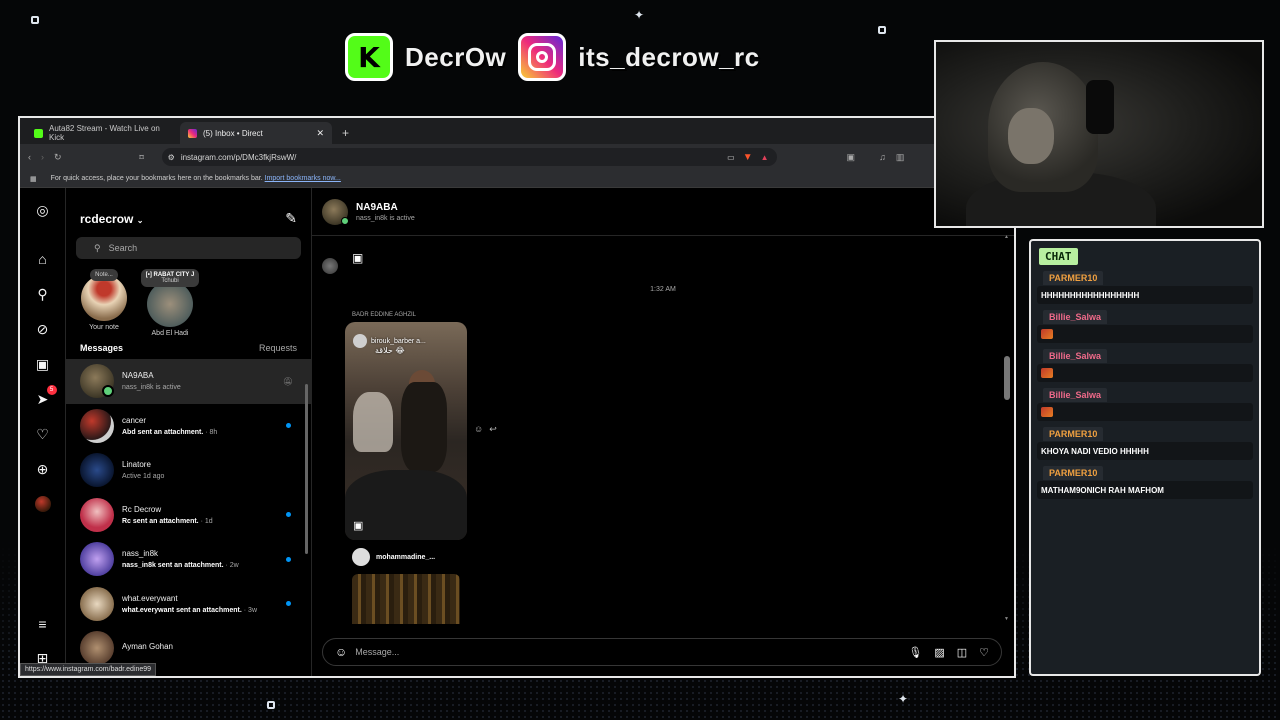 The height and width of the screenshot is (720, 1280). I want to click on microphone-icon: 🎙︎, so click(915, 652).